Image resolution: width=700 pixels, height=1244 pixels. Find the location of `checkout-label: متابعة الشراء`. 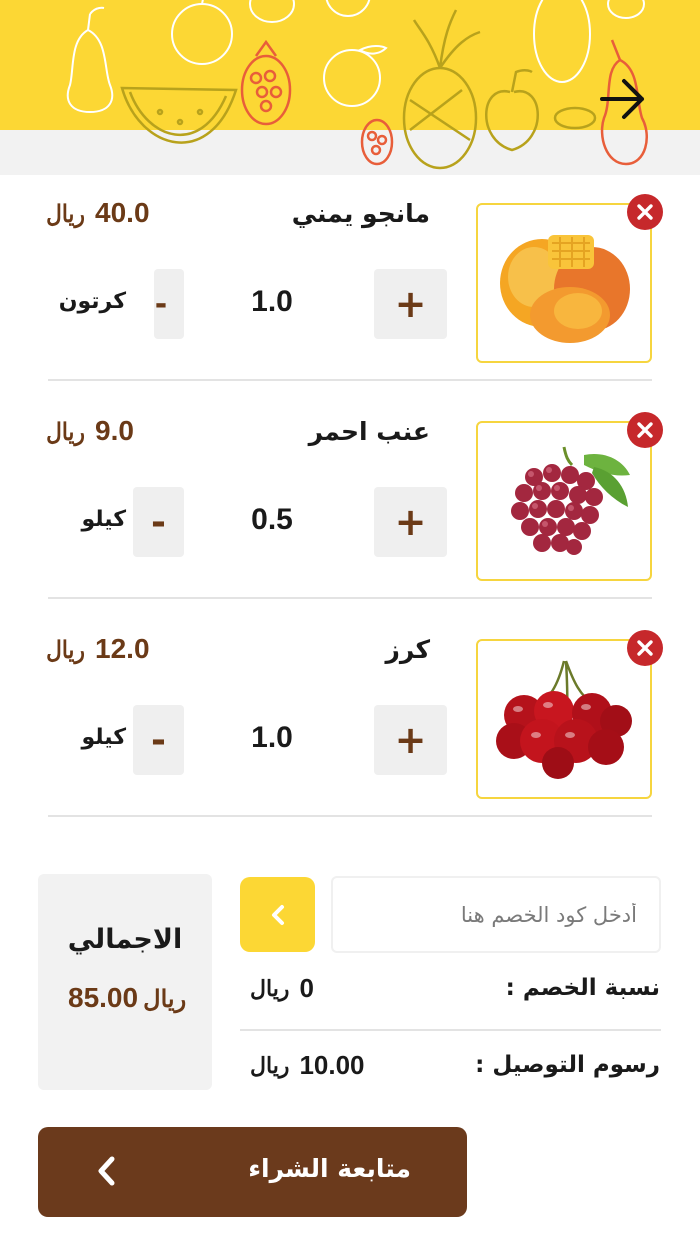

checkout-label: متابعة الشراء is located at coordinates (329, 1168).